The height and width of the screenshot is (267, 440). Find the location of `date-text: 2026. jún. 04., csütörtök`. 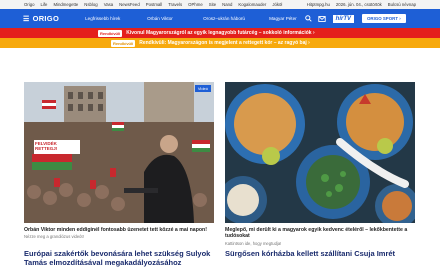

date-text: 2026. jún. 04., csütörtök is located at coordinates (358, 4).